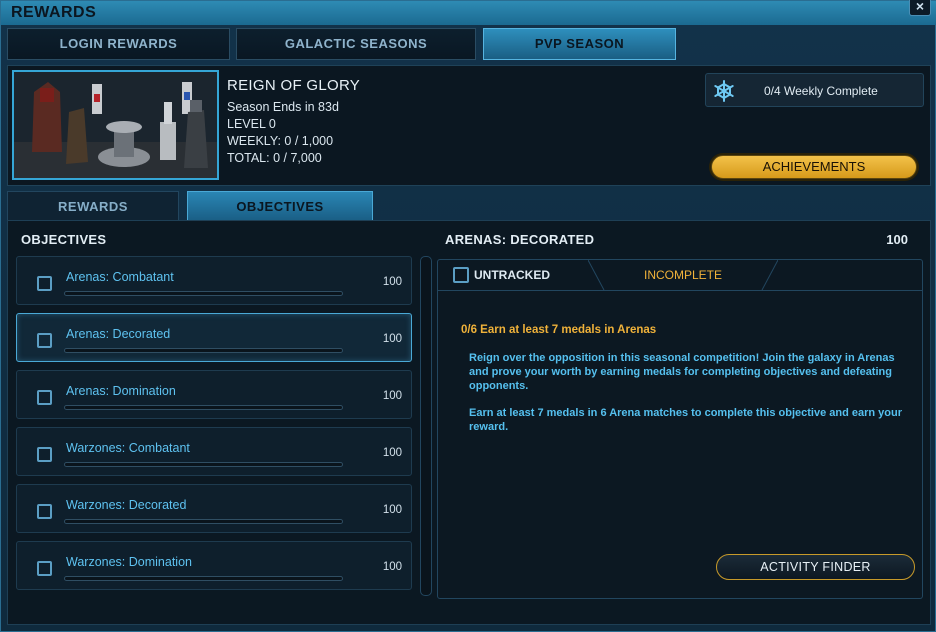  I want to click on detail-title: ARENAS: DECORATED, so click(520, 239).